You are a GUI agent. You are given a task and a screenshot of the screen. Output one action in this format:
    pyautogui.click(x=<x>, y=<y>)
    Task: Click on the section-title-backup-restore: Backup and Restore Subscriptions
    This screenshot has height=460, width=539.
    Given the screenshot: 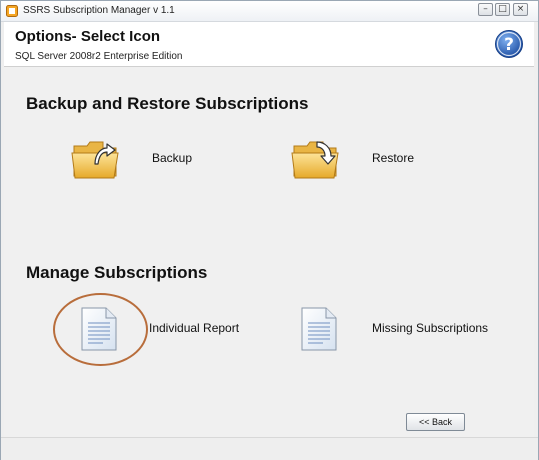 What is the action you would take?
    pyautogui.click(x=167, y=103)
    